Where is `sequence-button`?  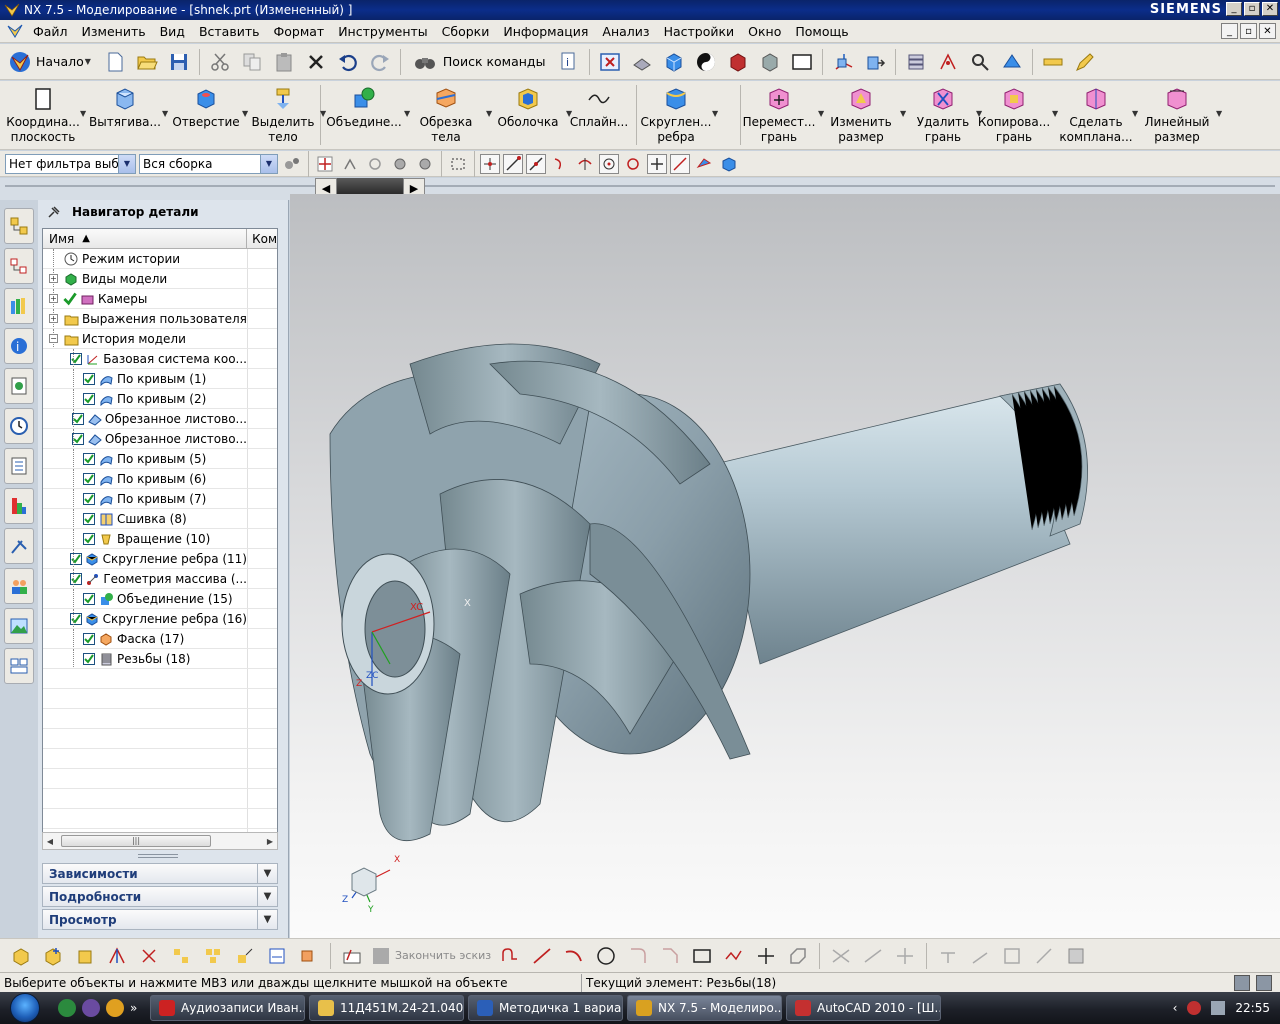 sequence-button is located at coordinates (181, 956).